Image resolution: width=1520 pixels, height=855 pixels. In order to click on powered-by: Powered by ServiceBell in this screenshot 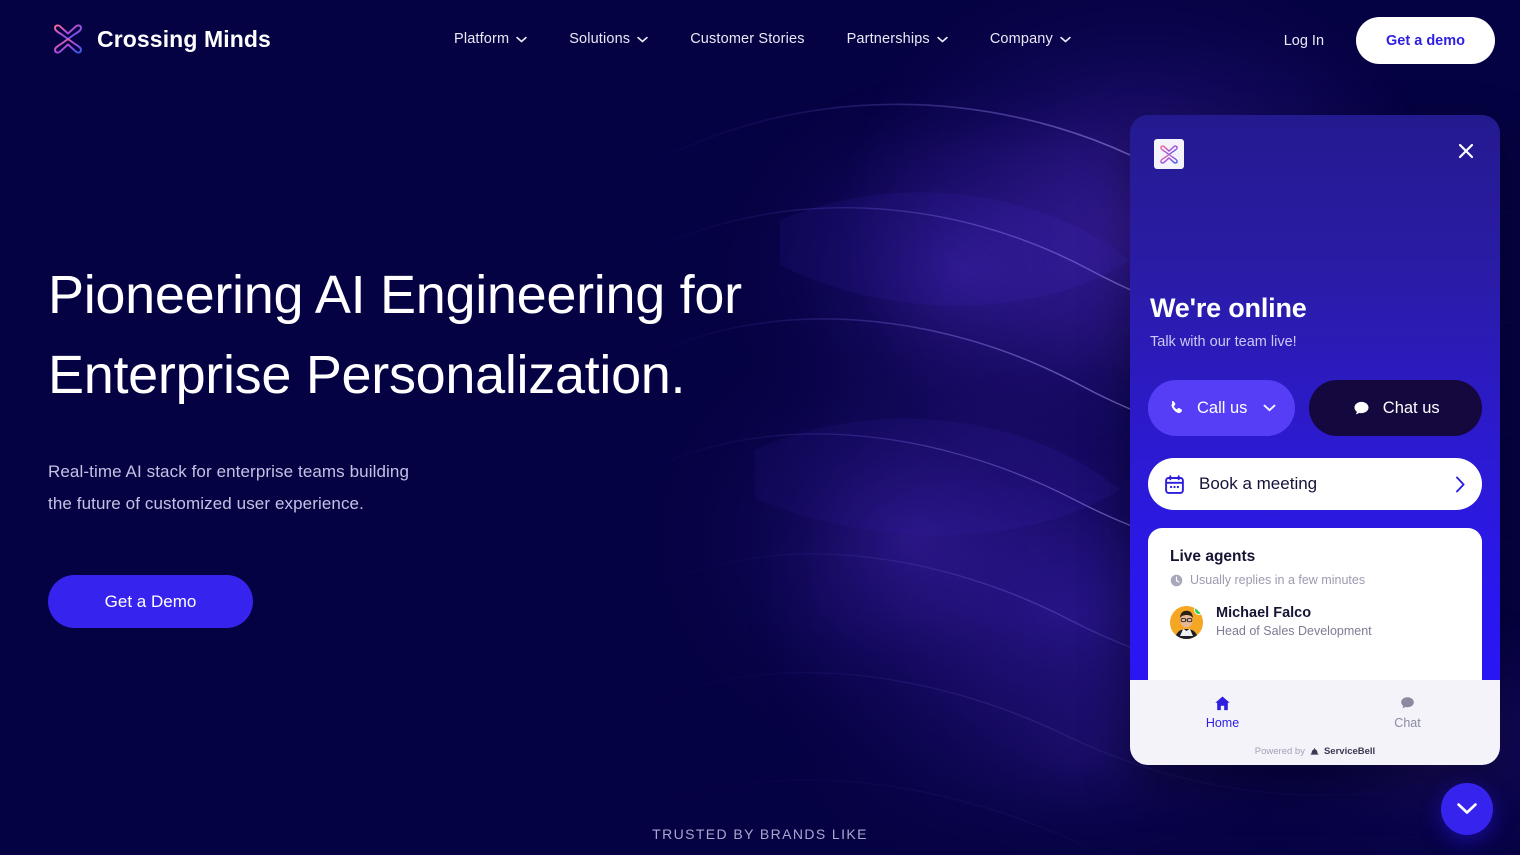, I will do `click(1315, 751)`.